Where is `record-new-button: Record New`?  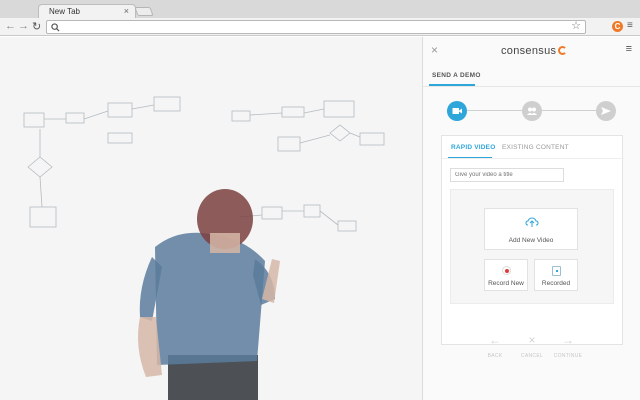 record-new-button: Record New is located at coordinates (506, 275).